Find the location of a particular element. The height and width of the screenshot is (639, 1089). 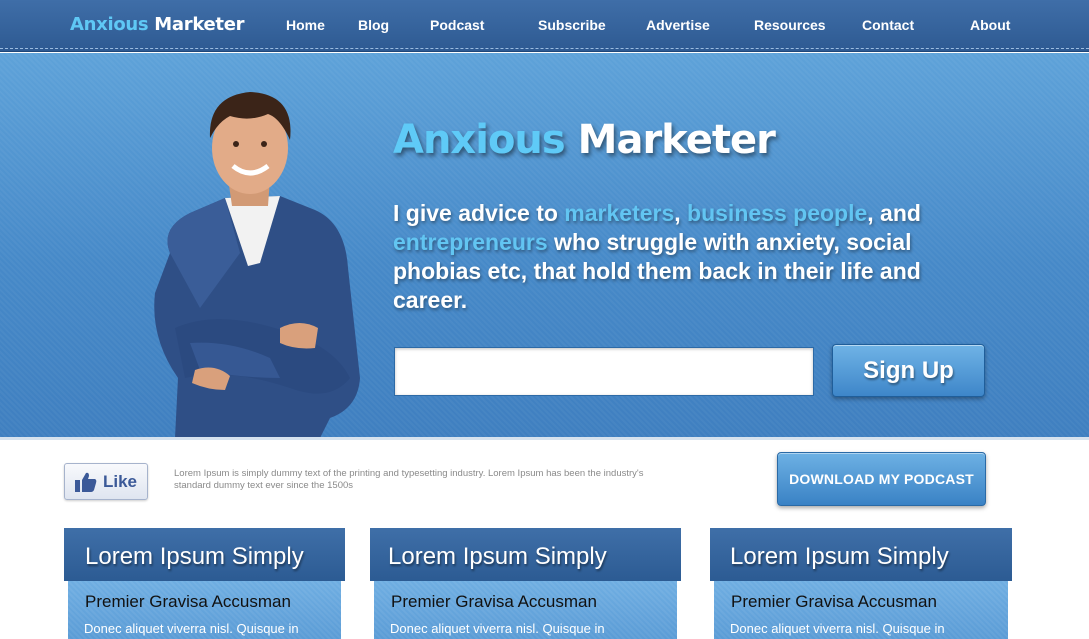

person-illustration is located at coordinates (257, 265).